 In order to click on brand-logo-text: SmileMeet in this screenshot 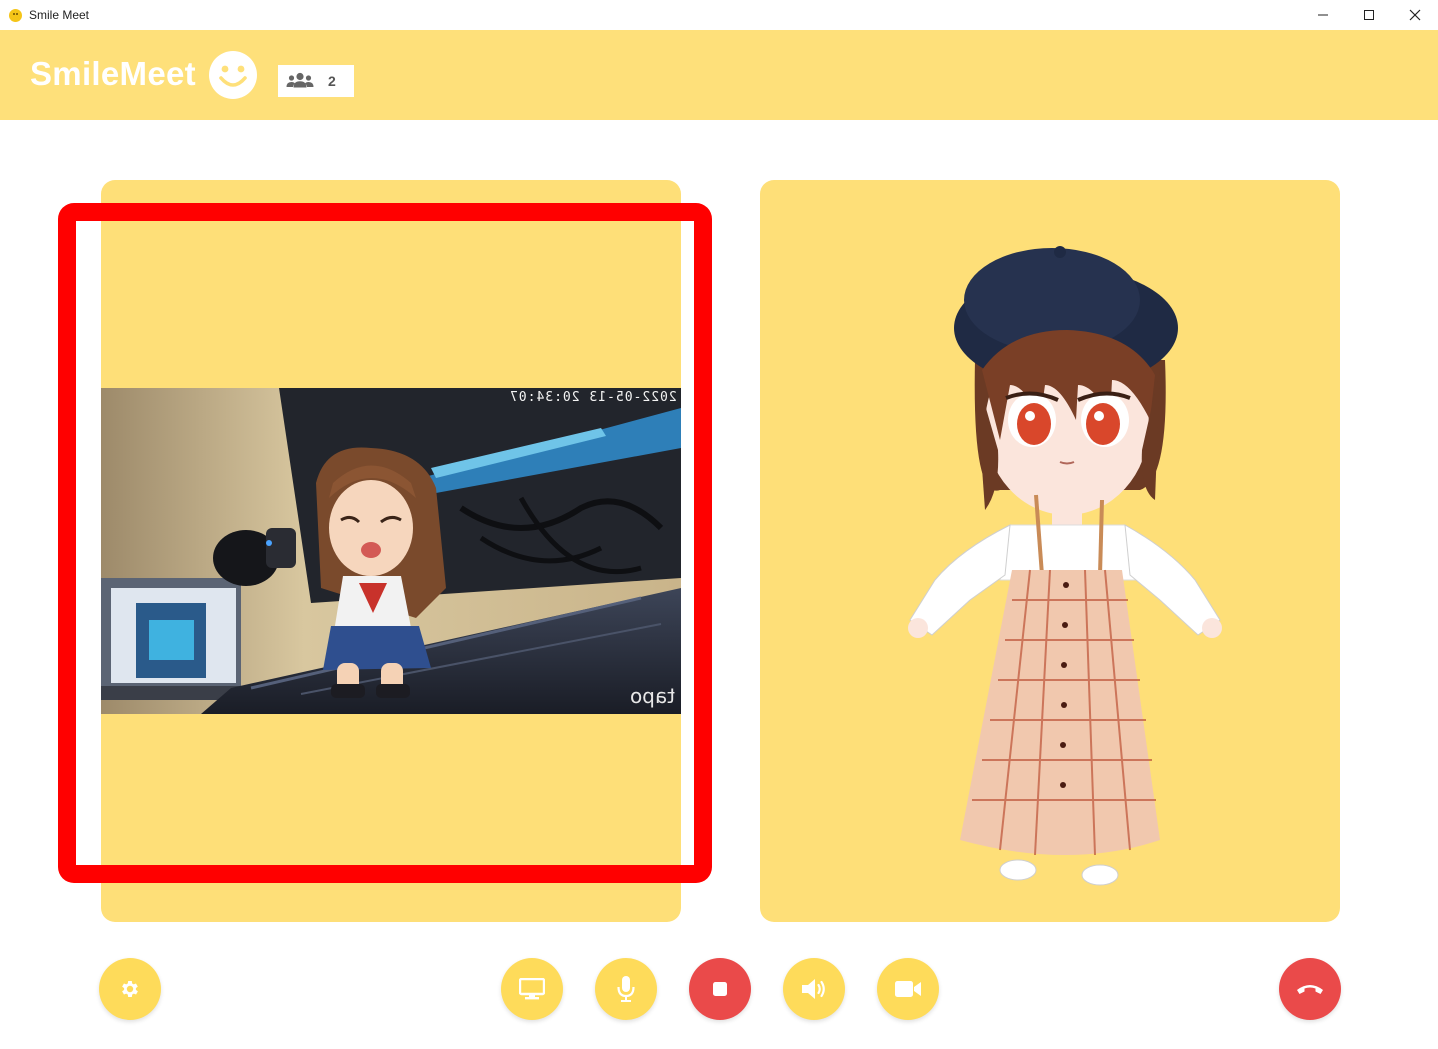, I will do `click(113, 73)`.